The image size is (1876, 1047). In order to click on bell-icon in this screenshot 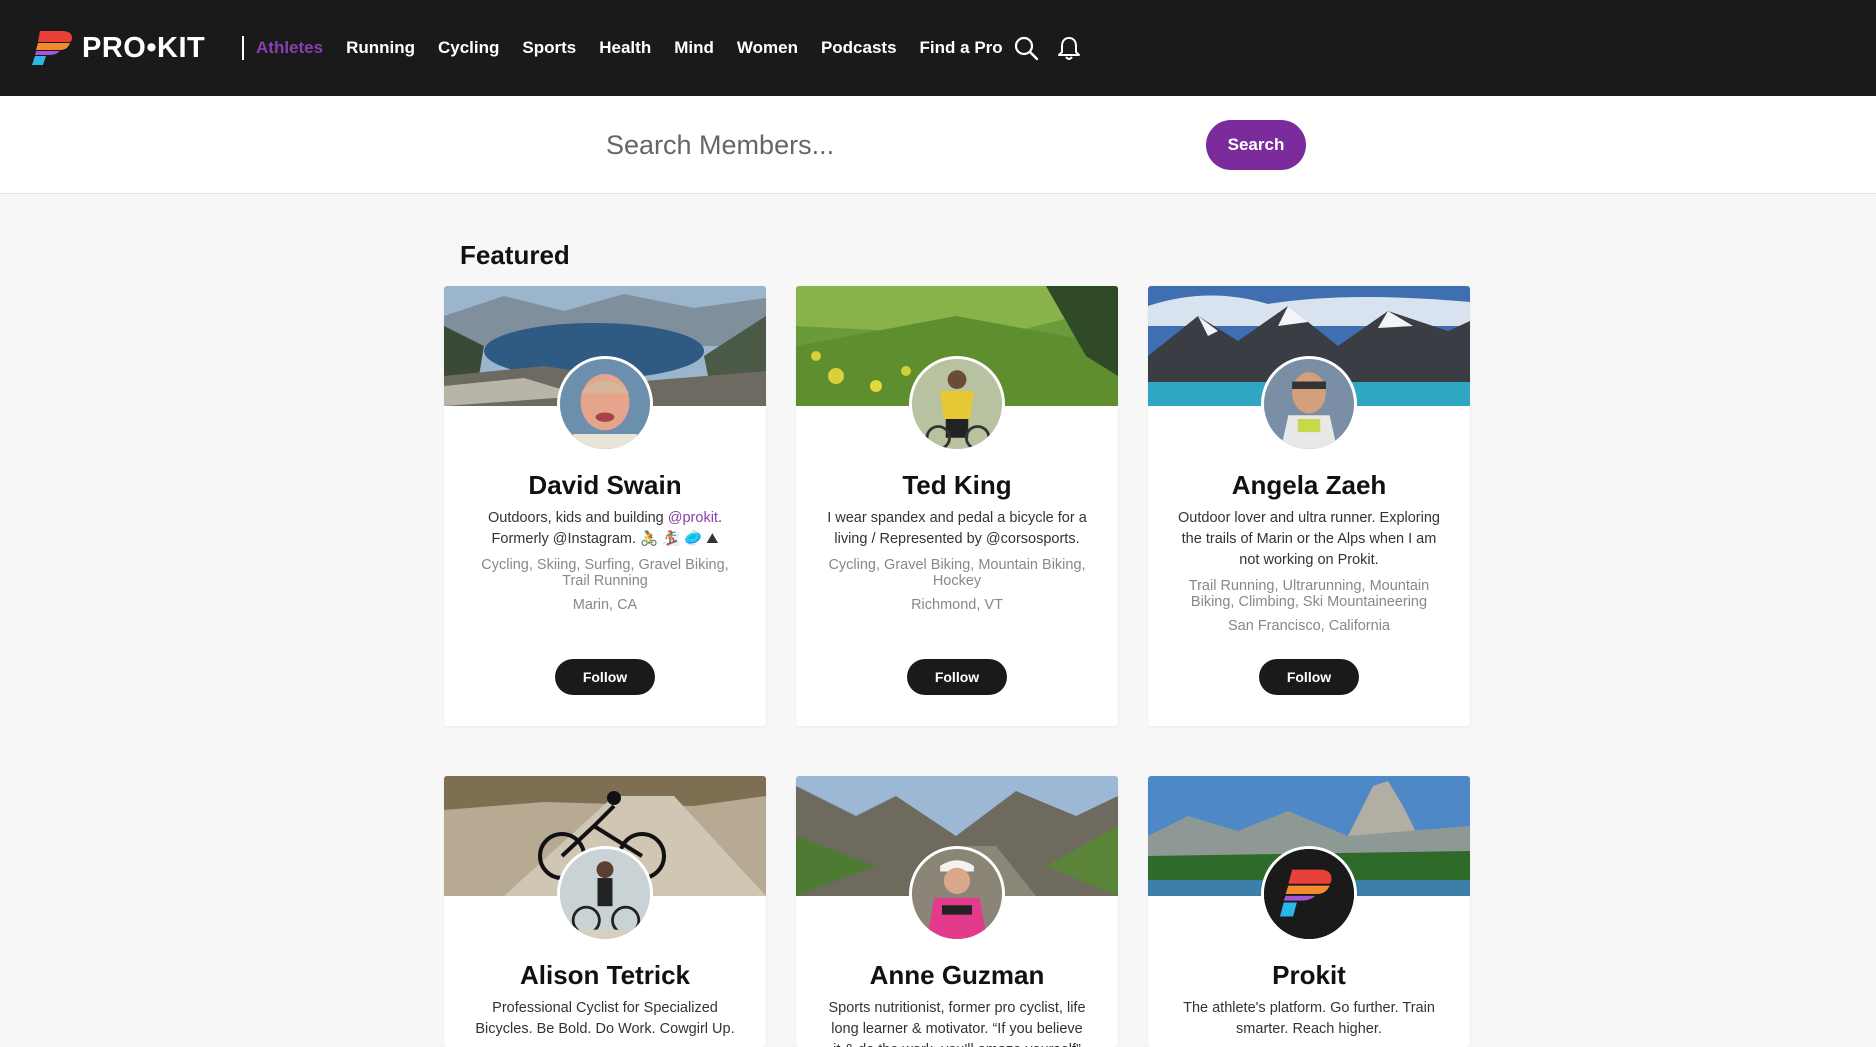, I will do `click(1069, 48)`.